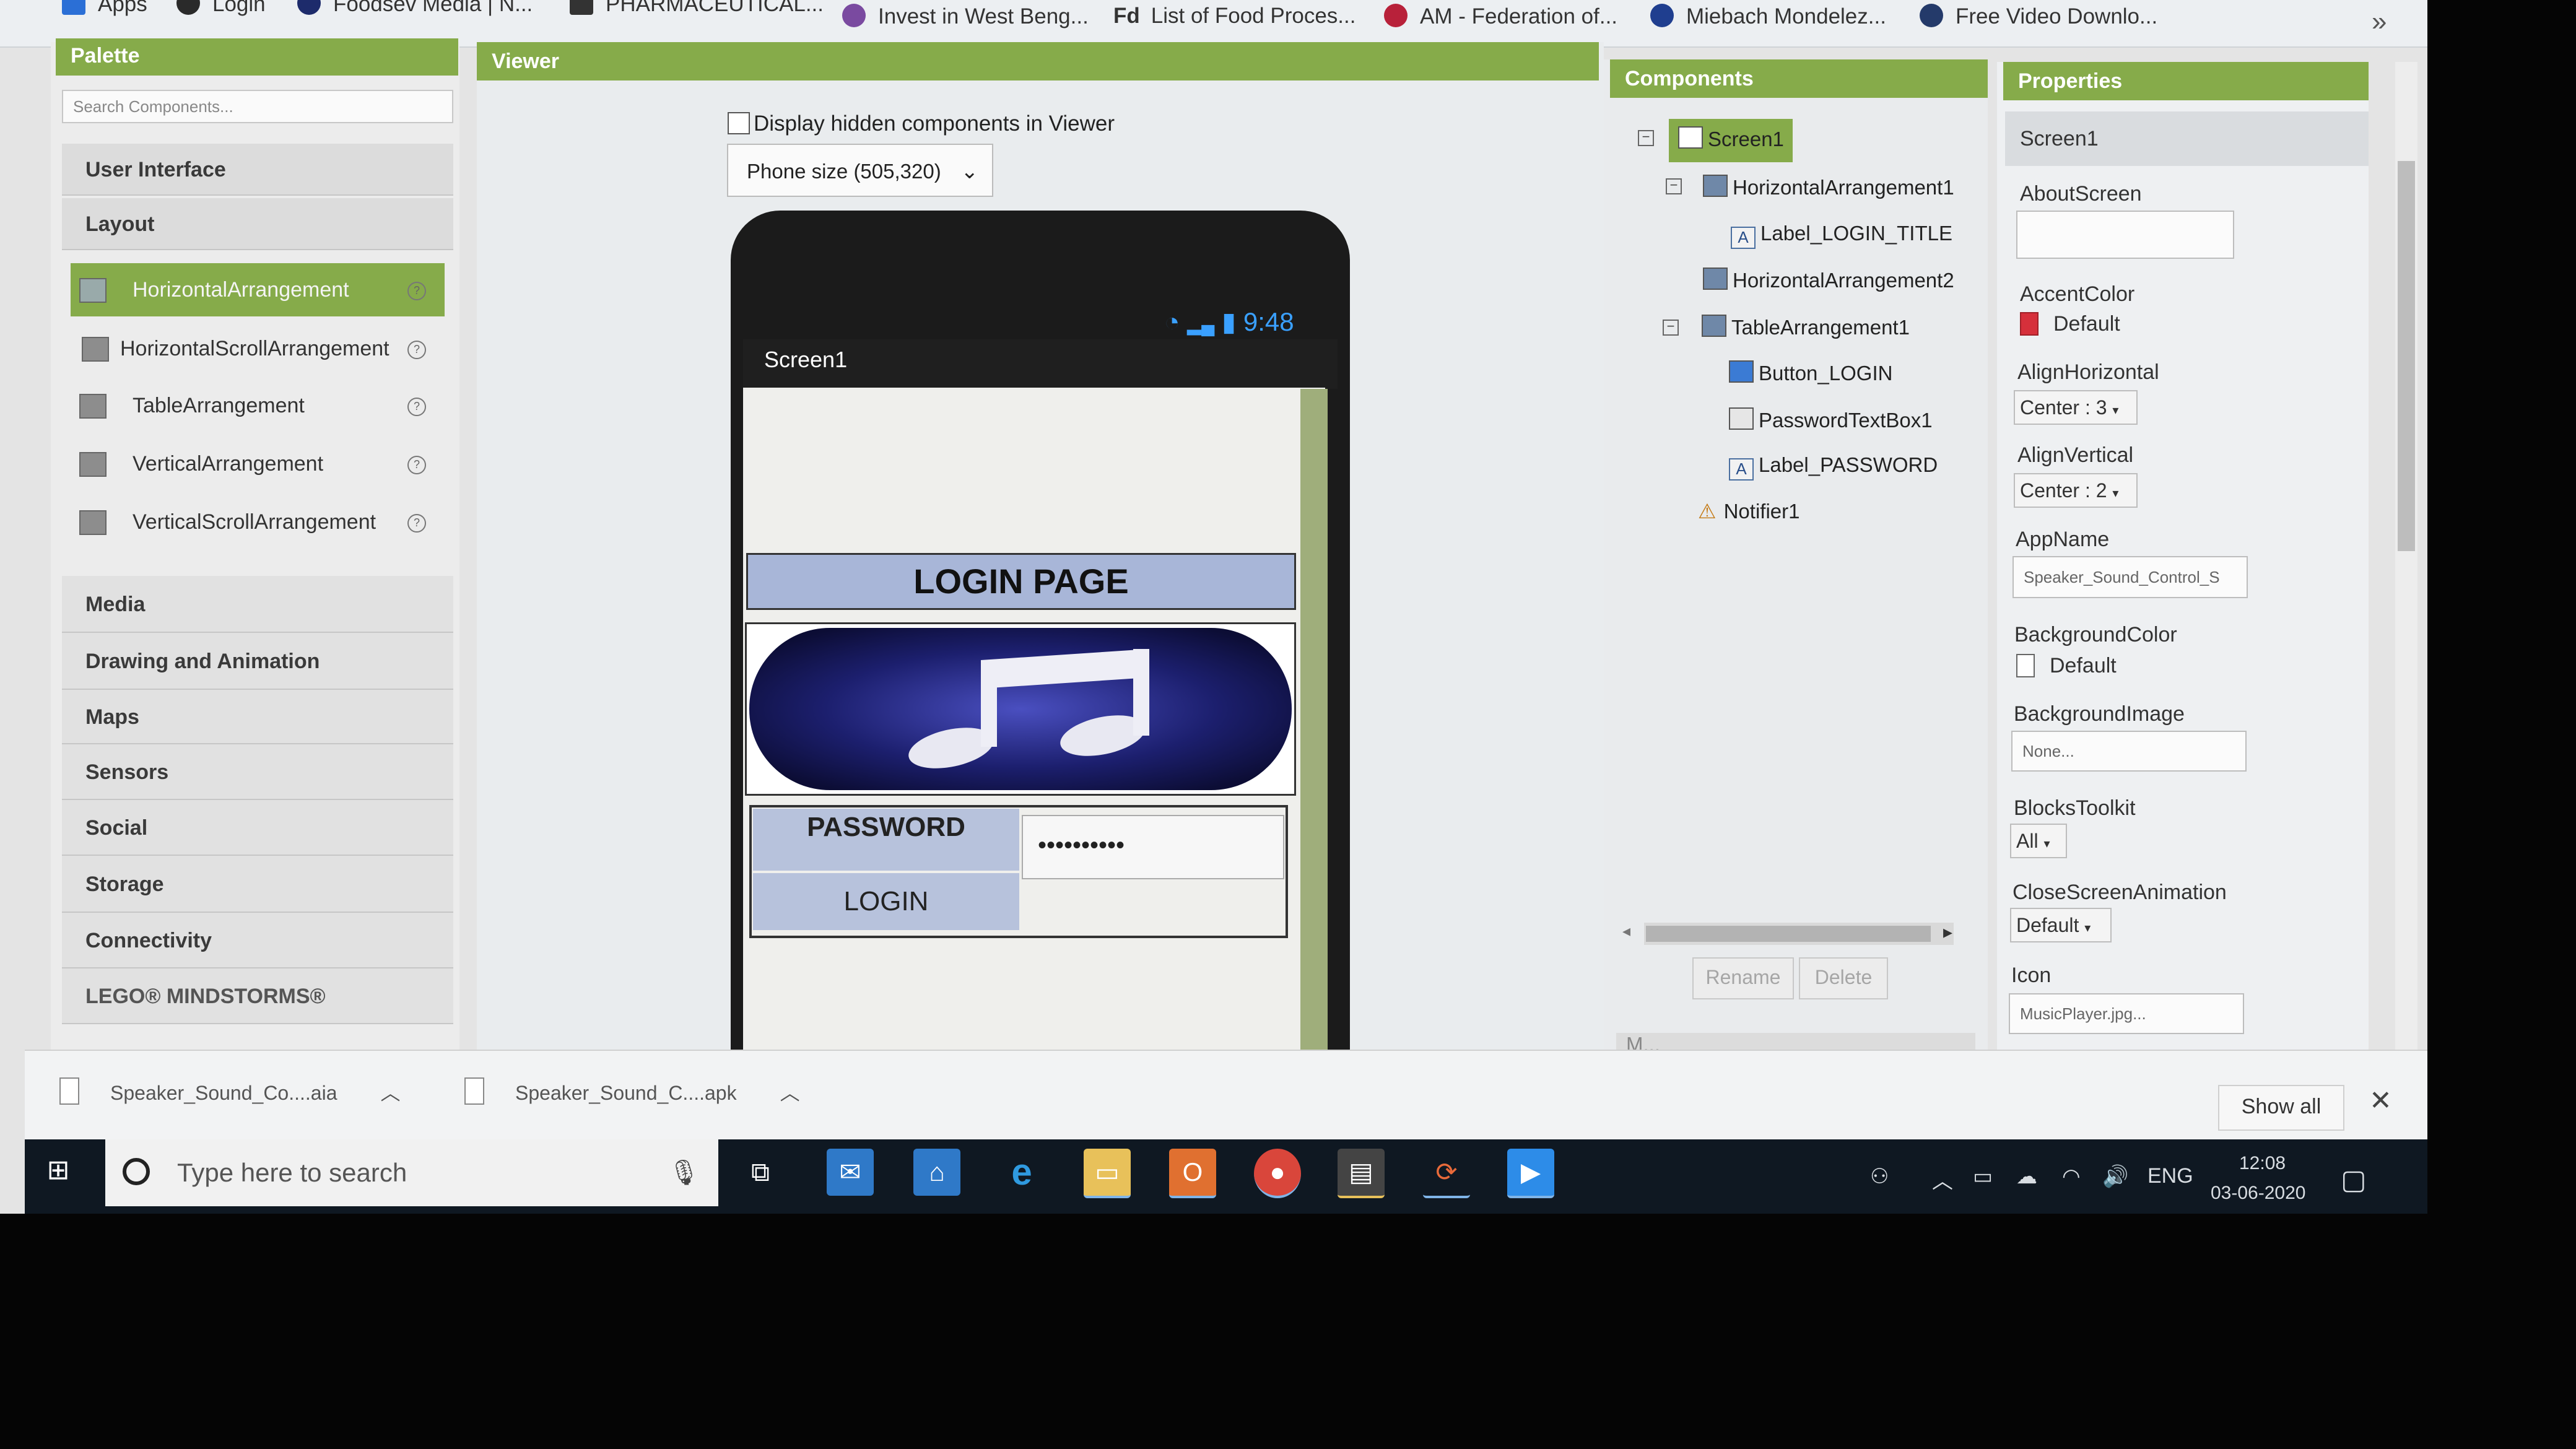  I want to click on category-maps: Maps, so click(257, 717).